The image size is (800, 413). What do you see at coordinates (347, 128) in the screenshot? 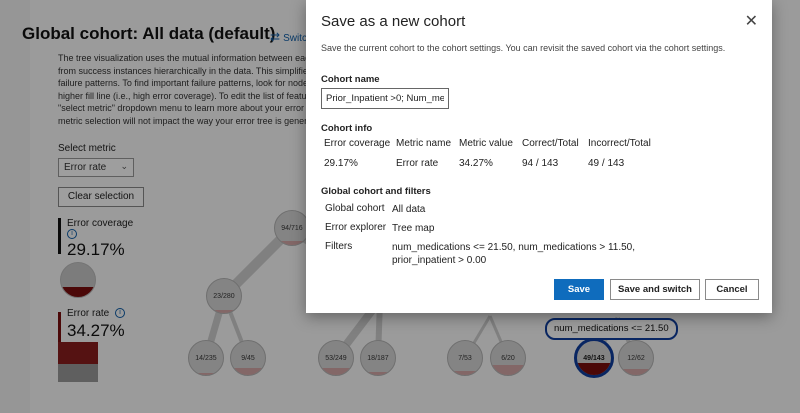
I see `cohort-info-label: Cohort info` at bounding box center [347, 128].